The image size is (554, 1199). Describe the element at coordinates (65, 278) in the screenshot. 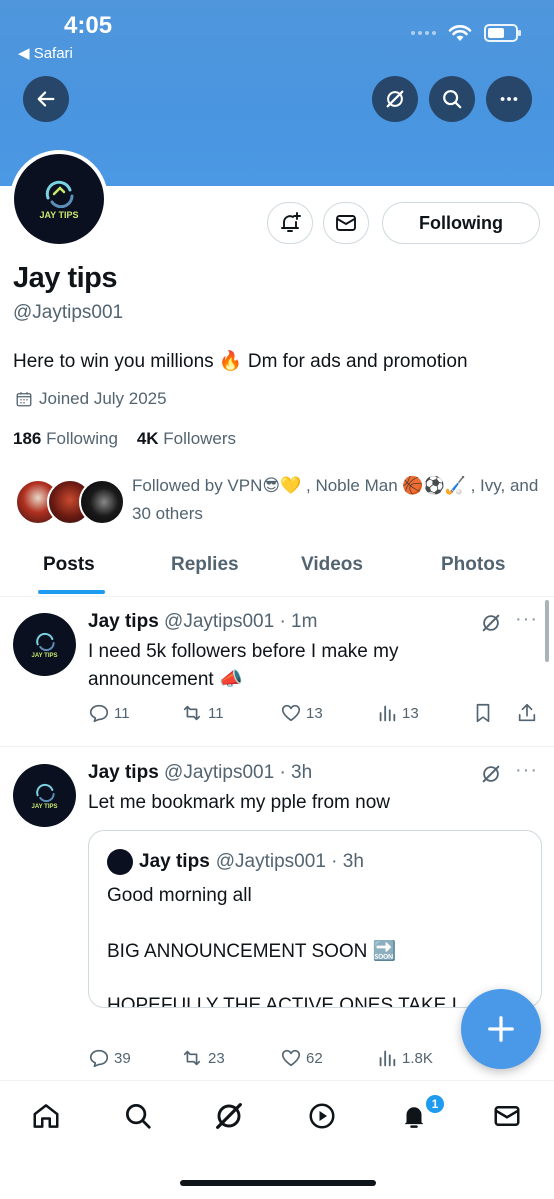

I see `profile-name: Jay tips` at that location.